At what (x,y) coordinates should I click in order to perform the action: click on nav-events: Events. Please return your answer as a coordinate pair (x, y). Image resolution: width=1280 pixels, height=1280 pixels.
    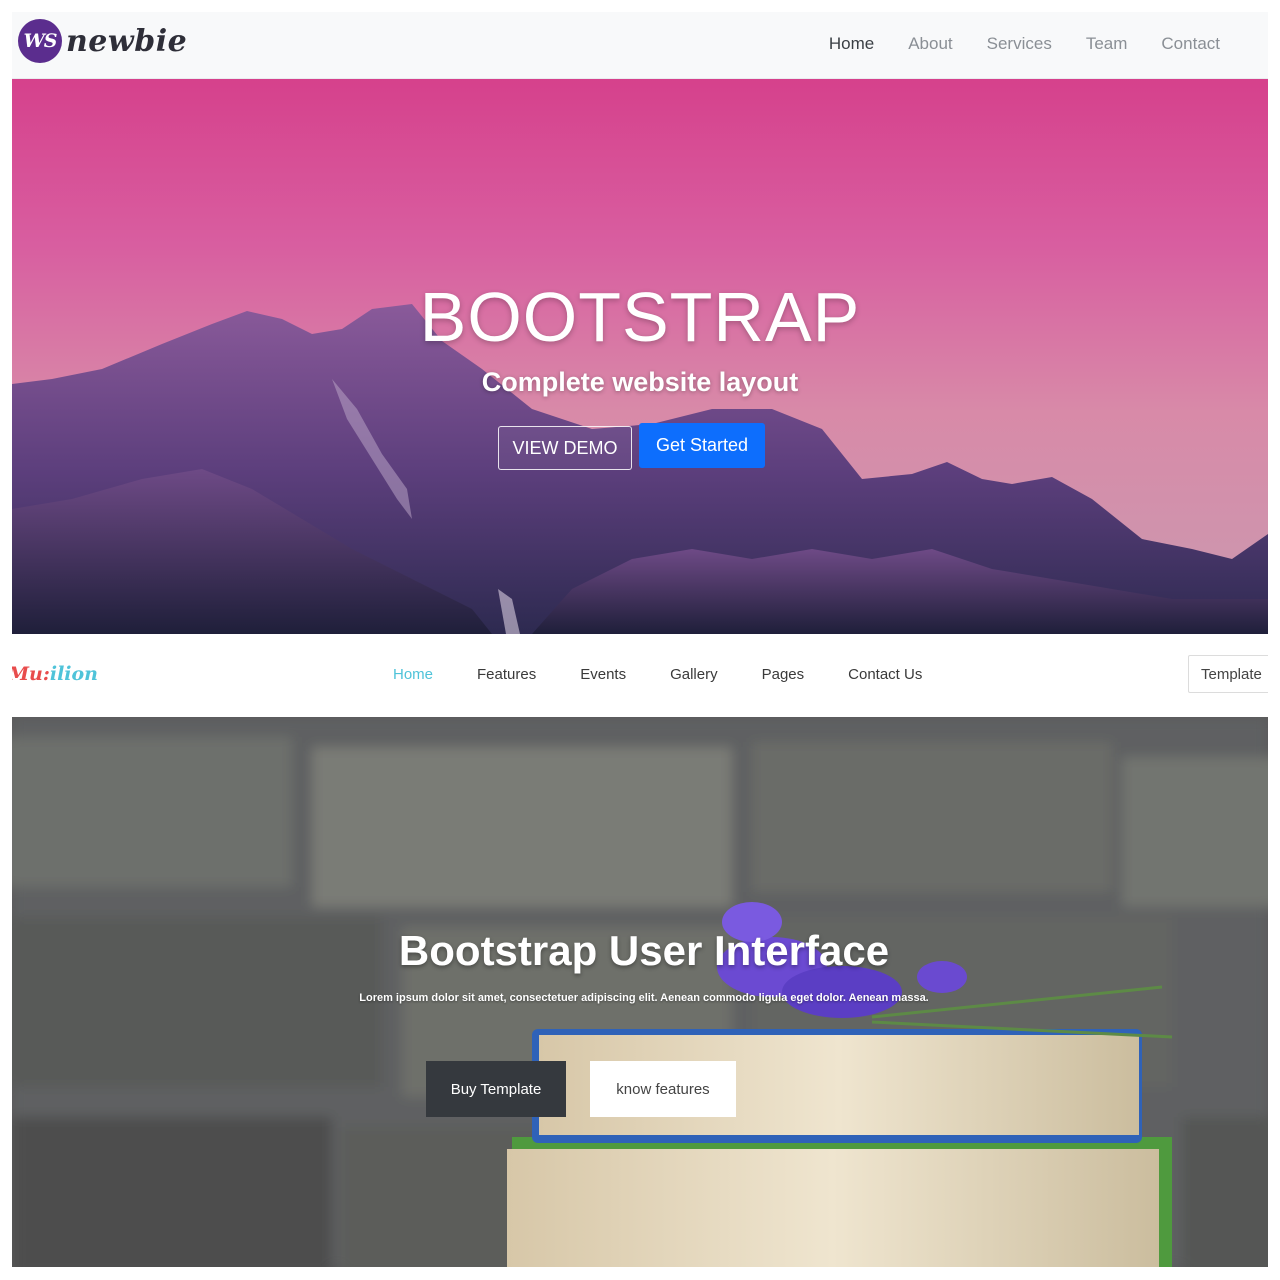
    Looking at the image, I should click on (603, 674).